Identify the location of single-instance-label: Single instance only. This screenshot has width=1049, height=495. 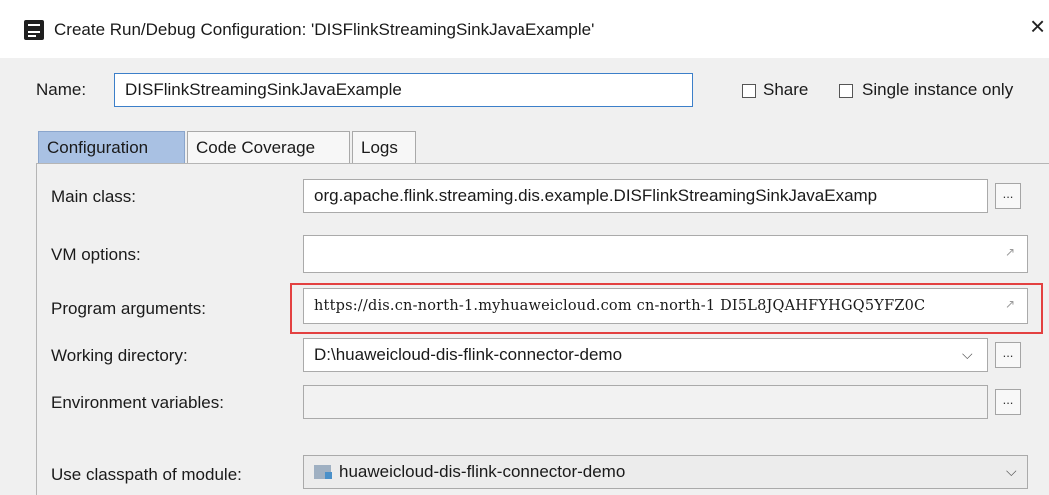
(937, 90).